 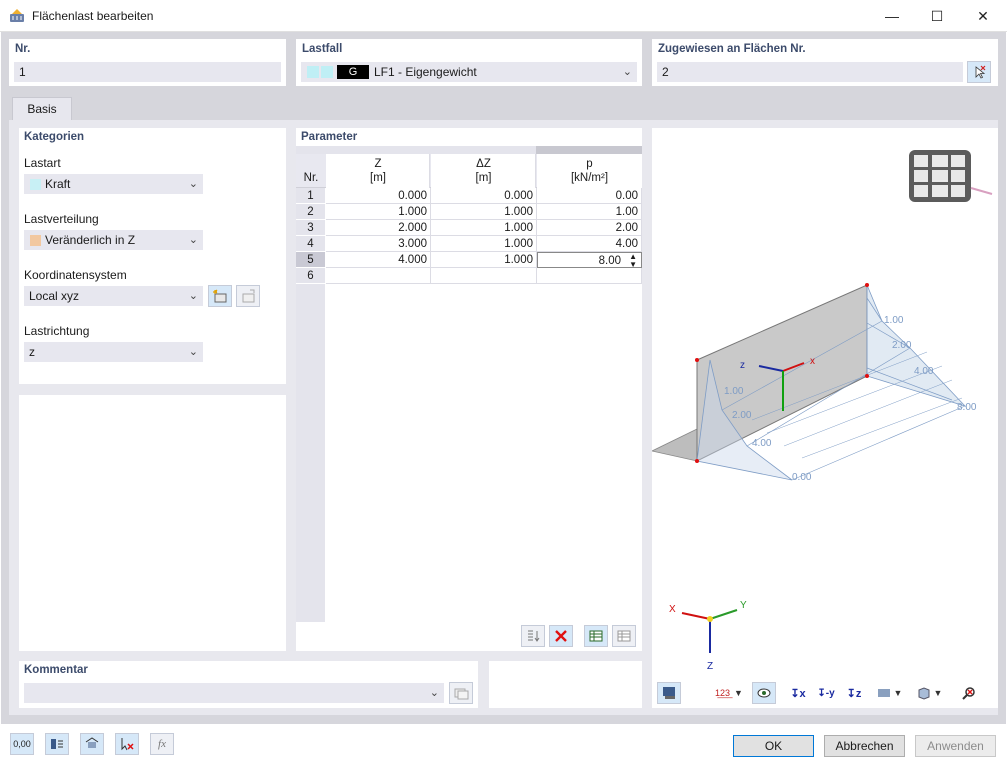 What do you see at coordinates (113, 184) in the screenshot?
I see `lastart-select: Kraft ⌄` at bounding box center [113, 184].